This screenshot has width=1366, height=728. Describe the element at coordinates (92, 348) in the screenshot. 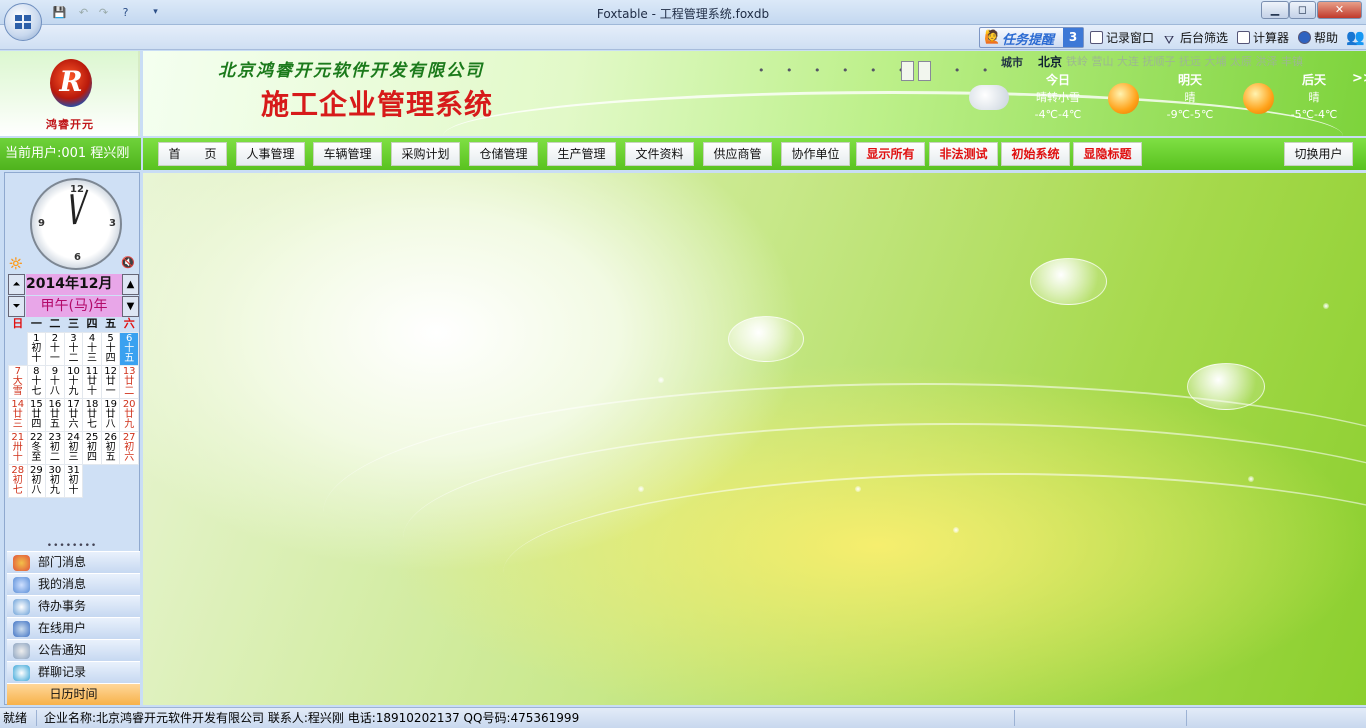

I see `calendar-day-cell: 4 十三` at that location.